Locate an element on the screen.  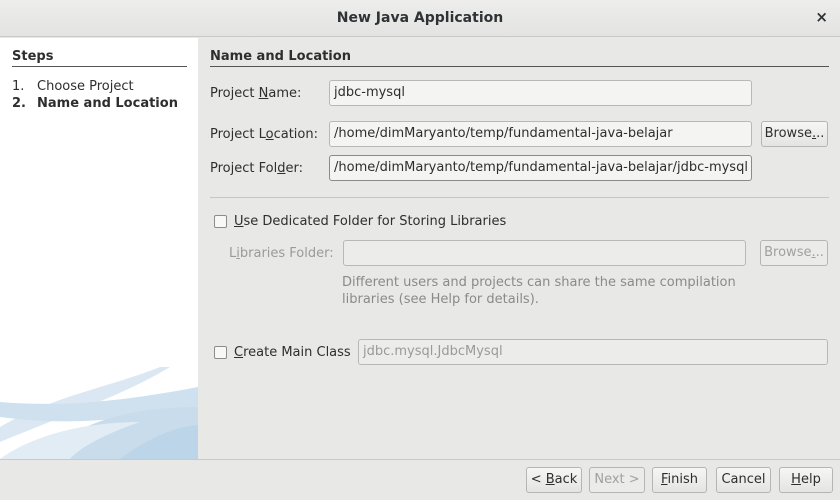
next-button: Next > is located at coordinates (617, 480).